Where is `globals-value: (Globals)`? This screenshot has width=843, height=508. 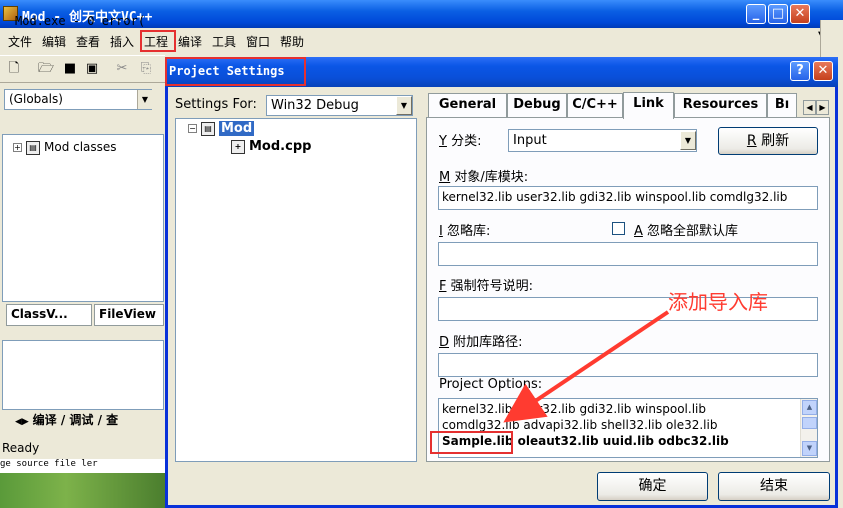
globals-value: (Globals) is located at coordinates (36, 99).